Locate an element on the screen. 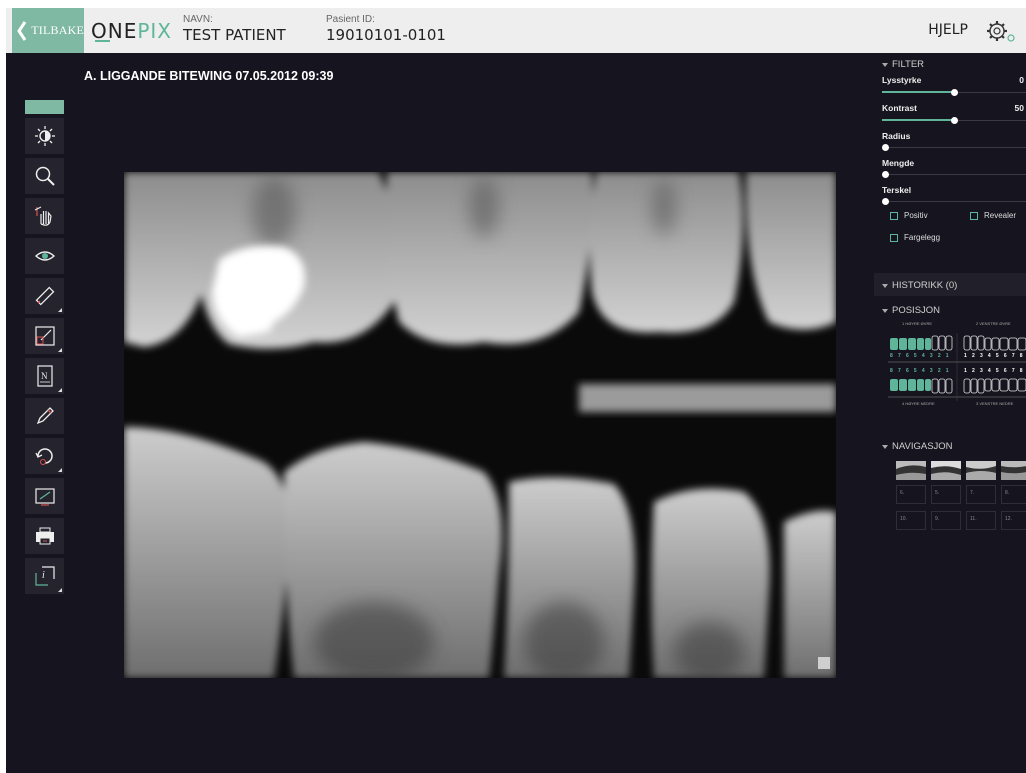  back-button: TILBAKE is located at coordinates (48, 30).